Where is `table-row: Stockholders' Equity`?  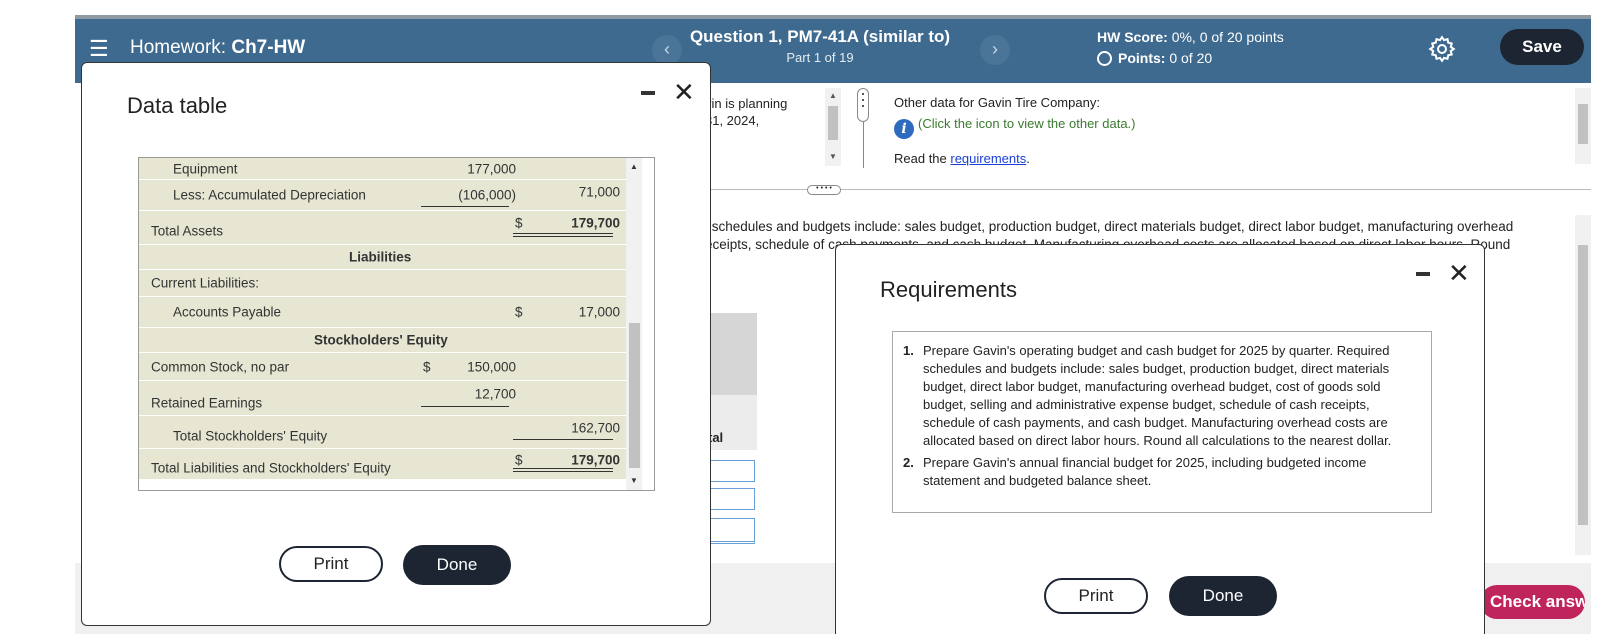 table-row: Stockholders' Equity is located at coordinates (382, 340).